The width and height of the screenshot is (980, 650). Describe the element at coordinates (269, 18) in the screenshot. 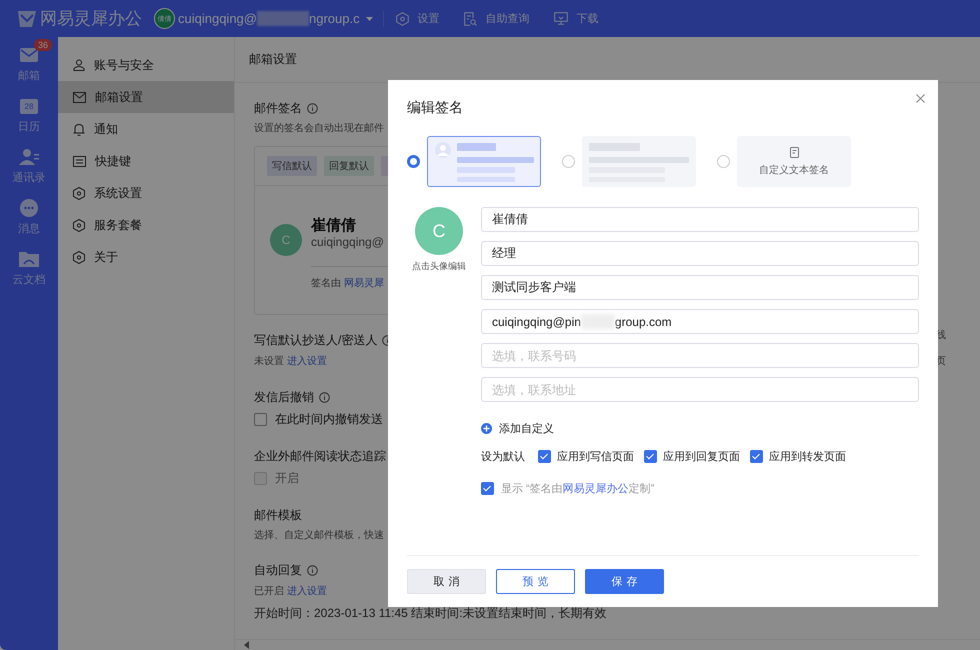

I see `account-name: cuiqingqing@ ngroup.c` at that location.